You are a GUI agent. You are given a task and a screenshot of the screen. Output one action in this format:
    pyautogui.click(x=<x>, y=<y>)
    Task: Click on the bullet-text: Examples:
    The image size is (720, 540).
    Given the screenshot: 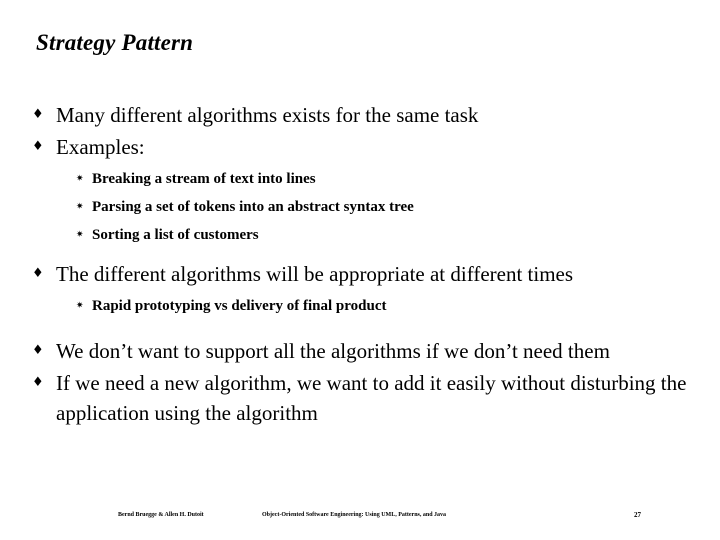 What is the action you would take?
    pyautogui.click(x=100, y=147)
    